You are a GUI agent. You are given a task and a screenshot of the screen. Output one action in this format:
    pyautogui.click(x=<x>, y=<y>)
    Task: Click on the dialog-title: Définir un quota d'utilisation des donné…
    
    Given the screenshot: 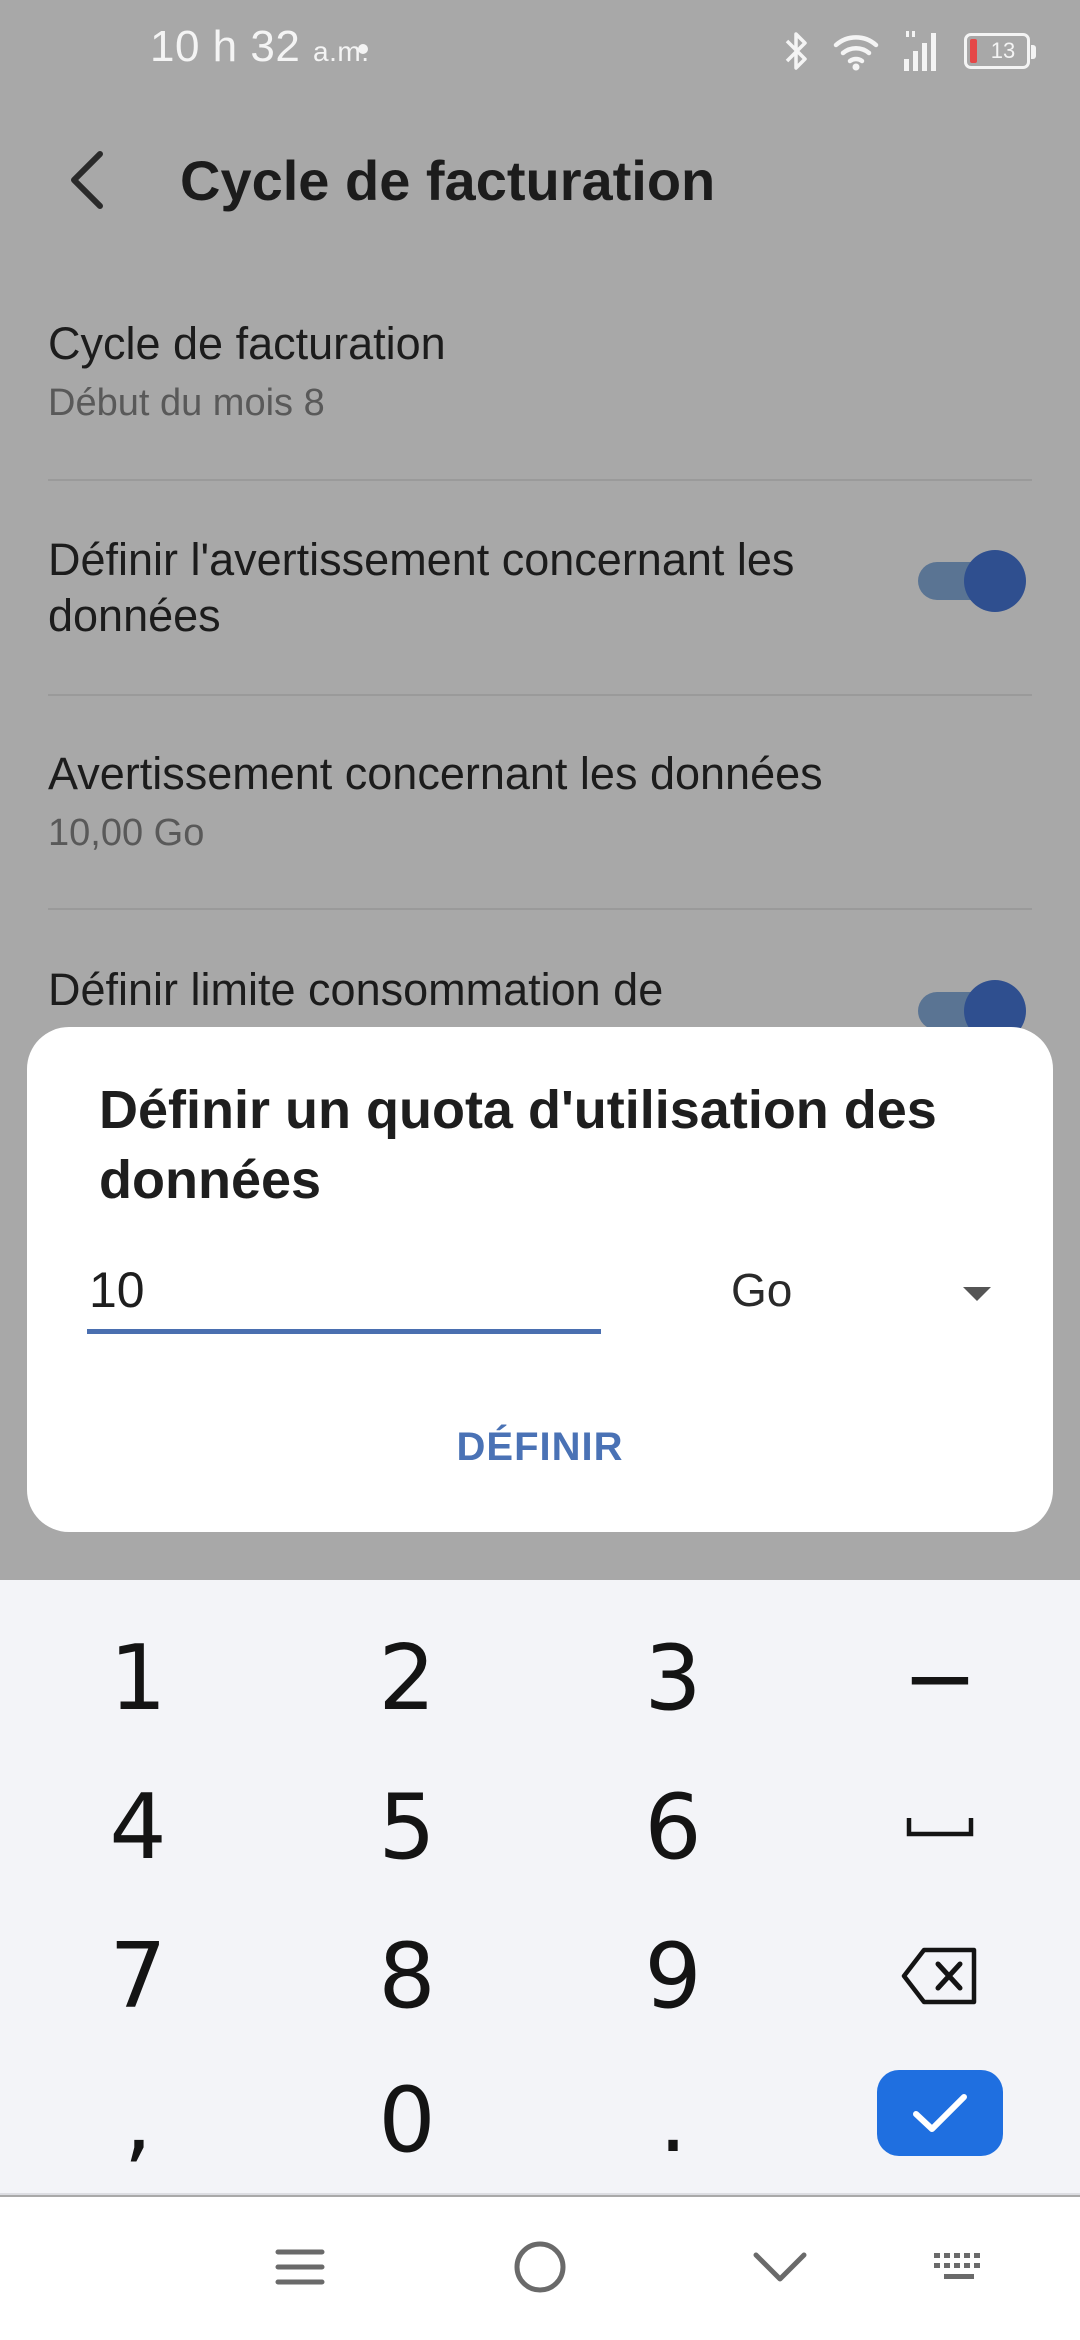 What is the action you would take?
    pyautogui.click(x=518, y=1145)
    